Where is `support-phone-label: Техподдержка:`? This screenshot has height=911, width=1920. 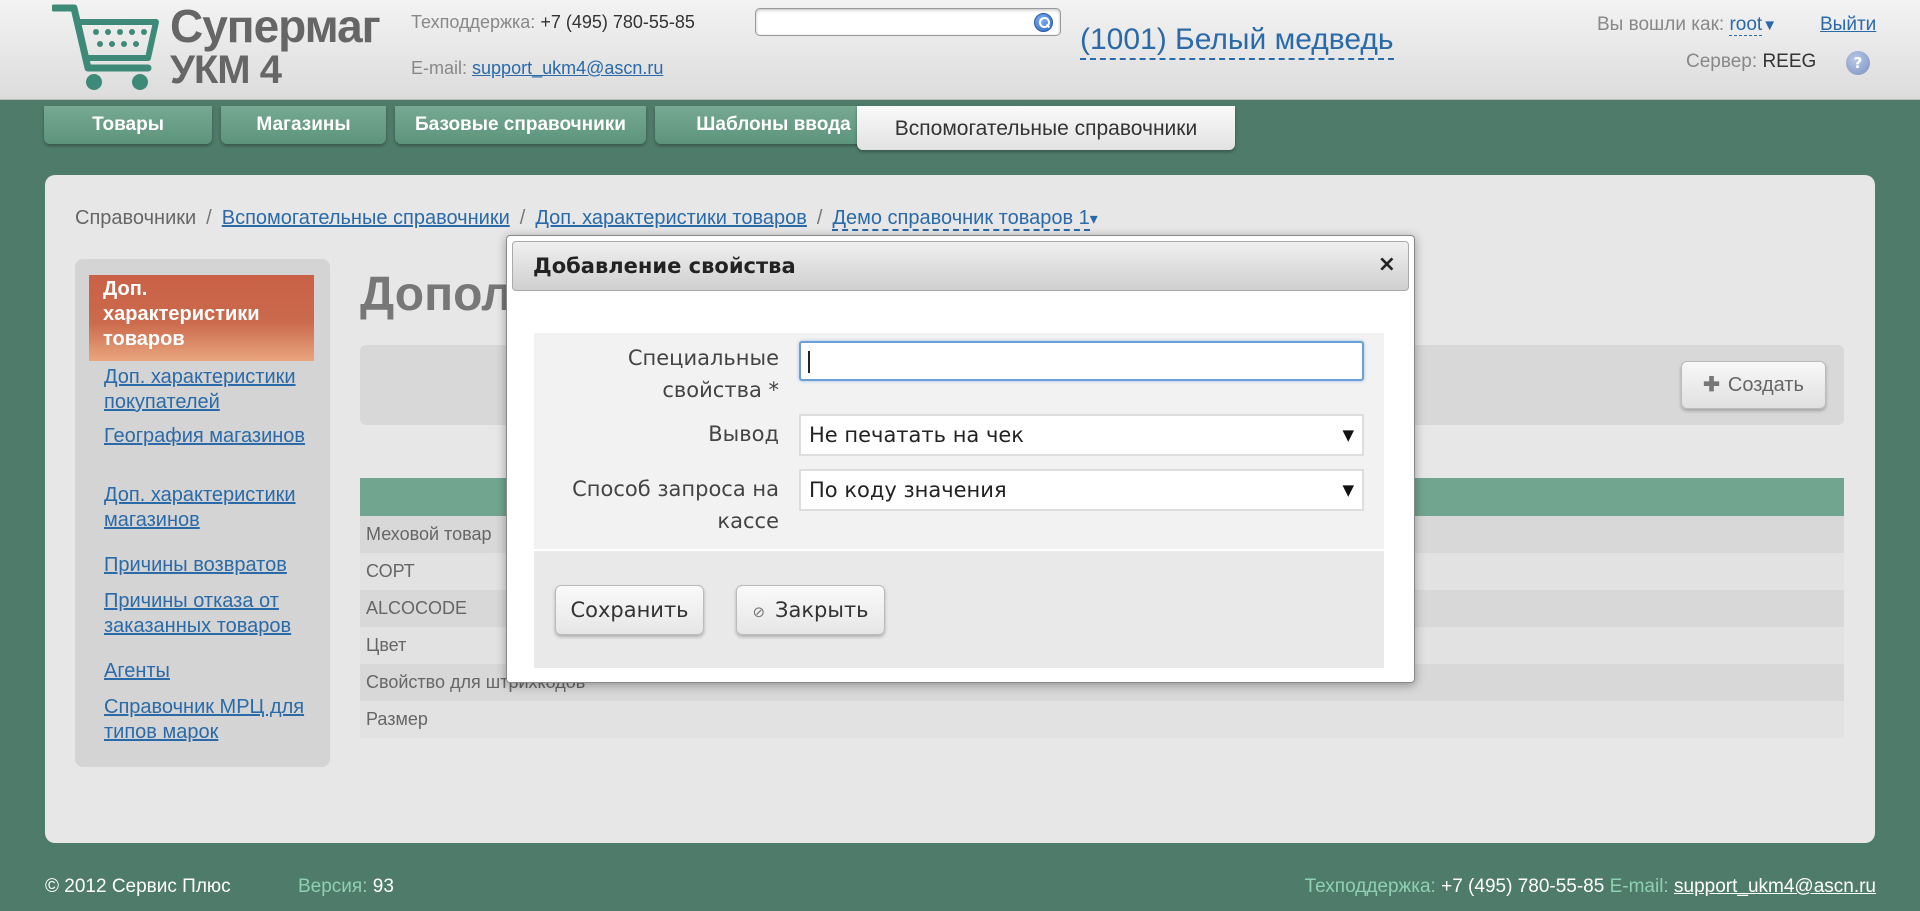
support-phone-label: Техподдержка: is located at coordinates (473, 22).